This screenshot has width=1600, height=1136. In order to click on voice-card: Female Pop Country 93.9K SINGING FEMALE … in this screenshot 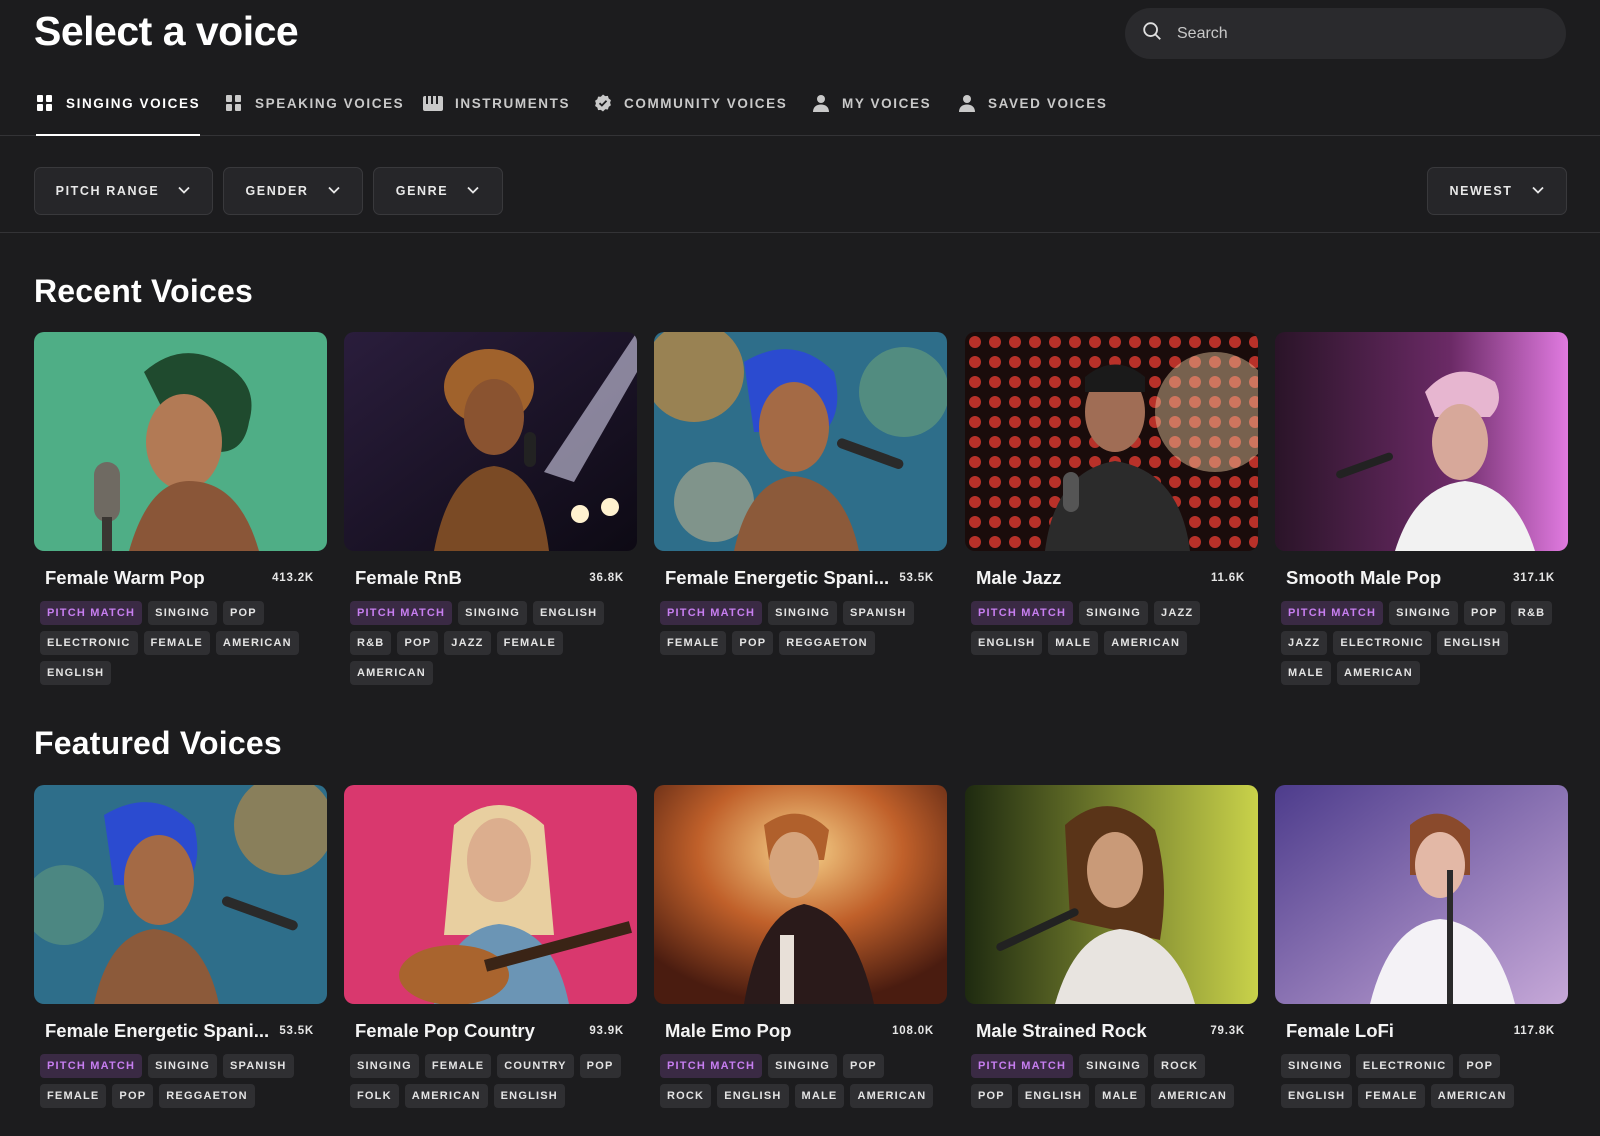, I will do `click(490, 946)`.